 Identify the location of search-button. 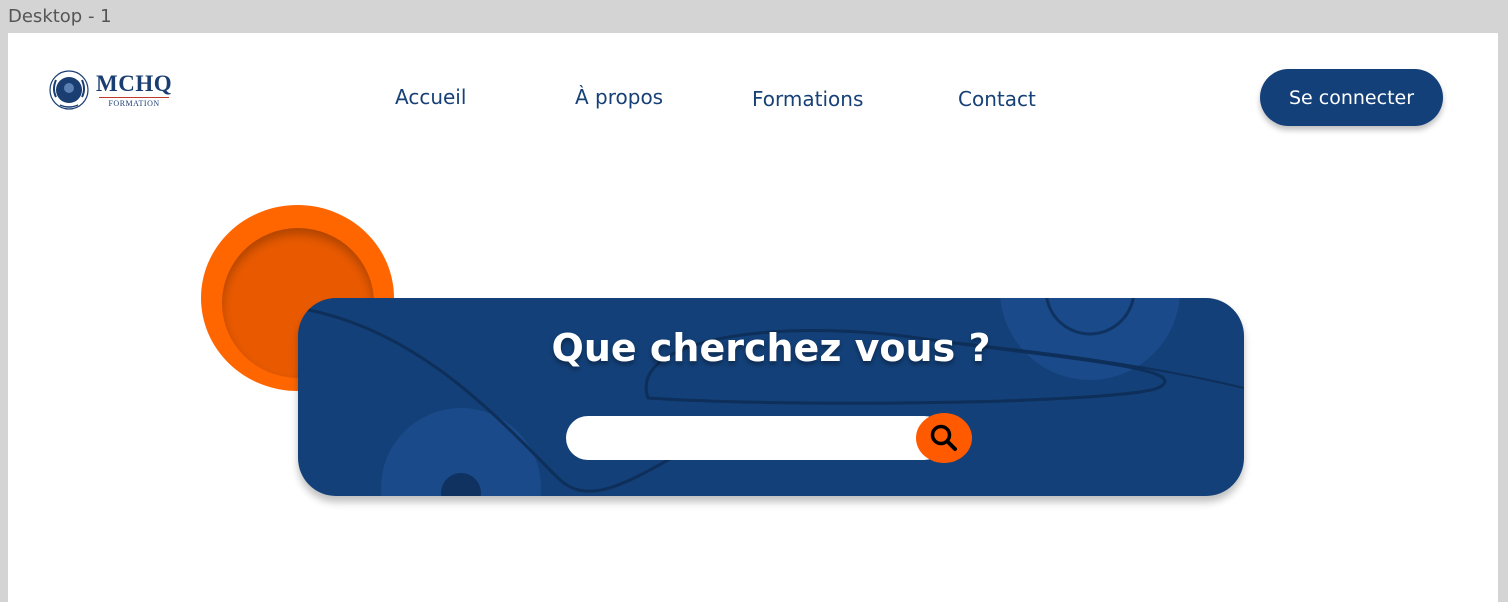
(944, 438).